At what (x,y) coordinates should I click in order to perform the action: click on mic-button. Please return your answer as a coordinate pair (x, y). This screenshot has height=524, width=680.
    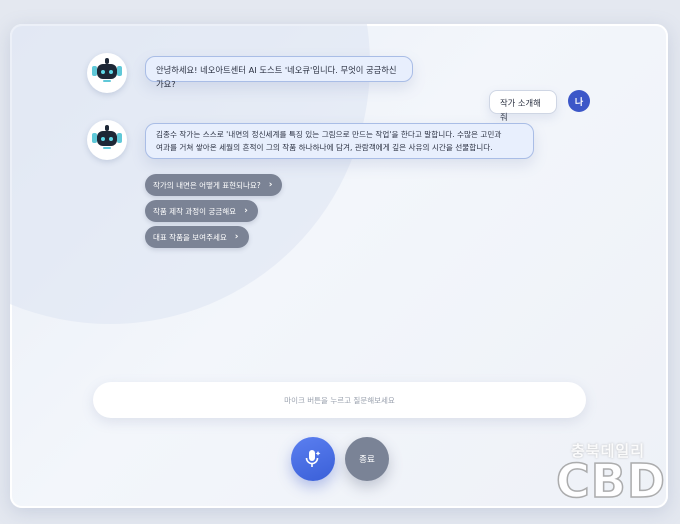
    Looking at the image, I should click on (313, 459).